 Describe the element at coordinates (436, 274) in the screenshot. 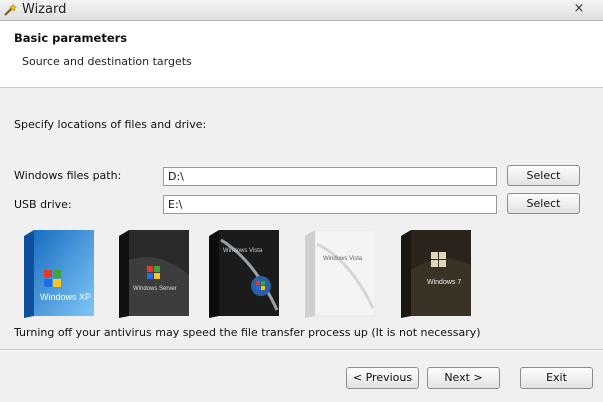

I see `windows-7-box-image: Windows 7` at that location.